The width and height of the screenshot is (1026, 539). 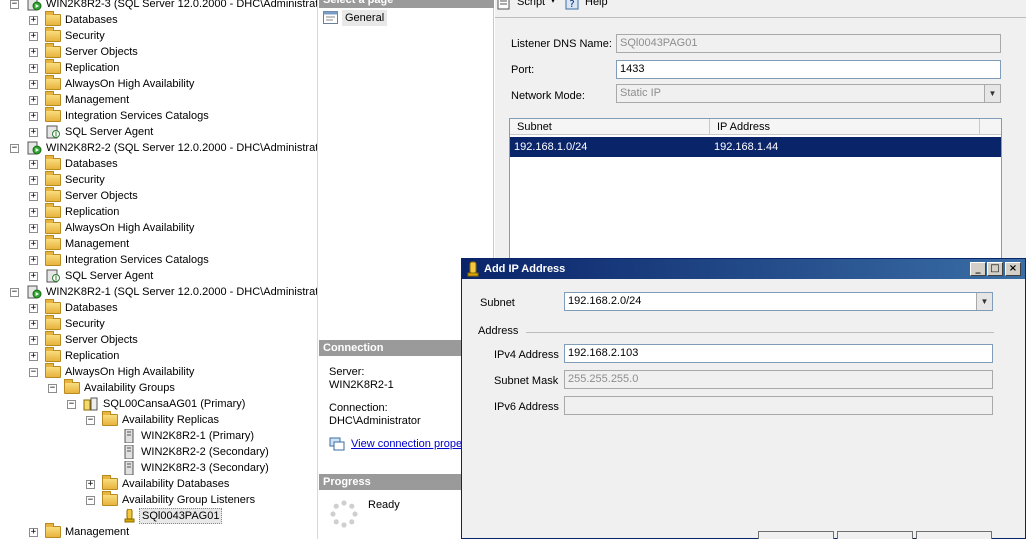 I want to click on minimize-icon: _, so click(x=978, y=269).